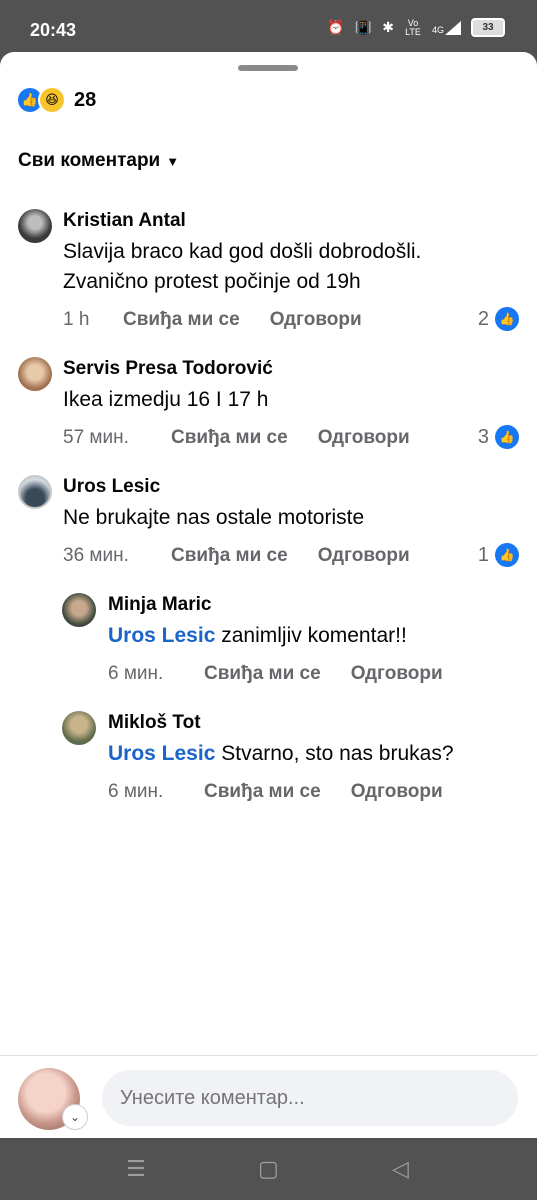 The image size is (537, 1200). What do you see at coordinates (85, 99) in the screenshot?
I see `reaction-count: 28` at bounding box center [85, 99].